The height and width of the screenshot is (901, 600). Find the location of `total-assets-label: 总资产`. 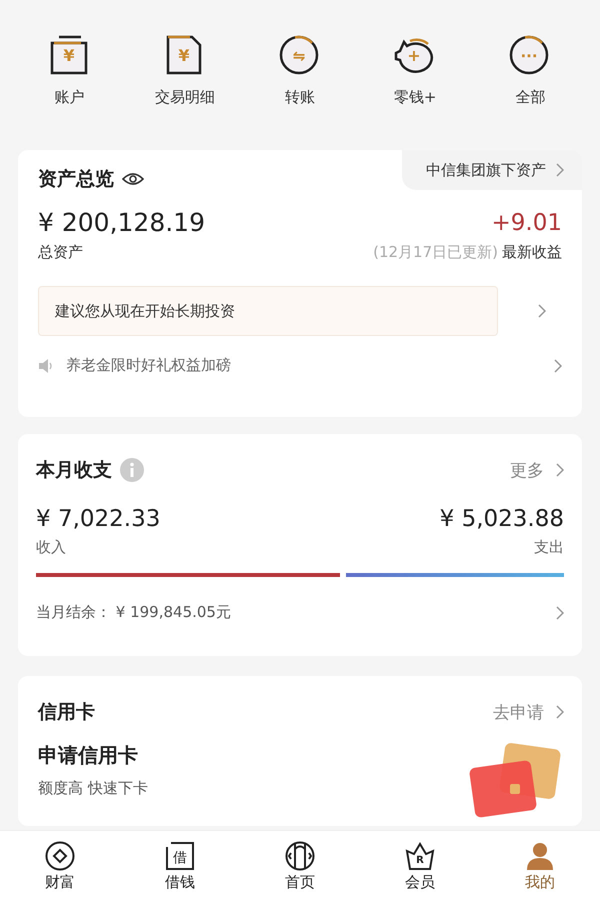

total-assets-label: 总资产 is located at coordinates (60, 252).